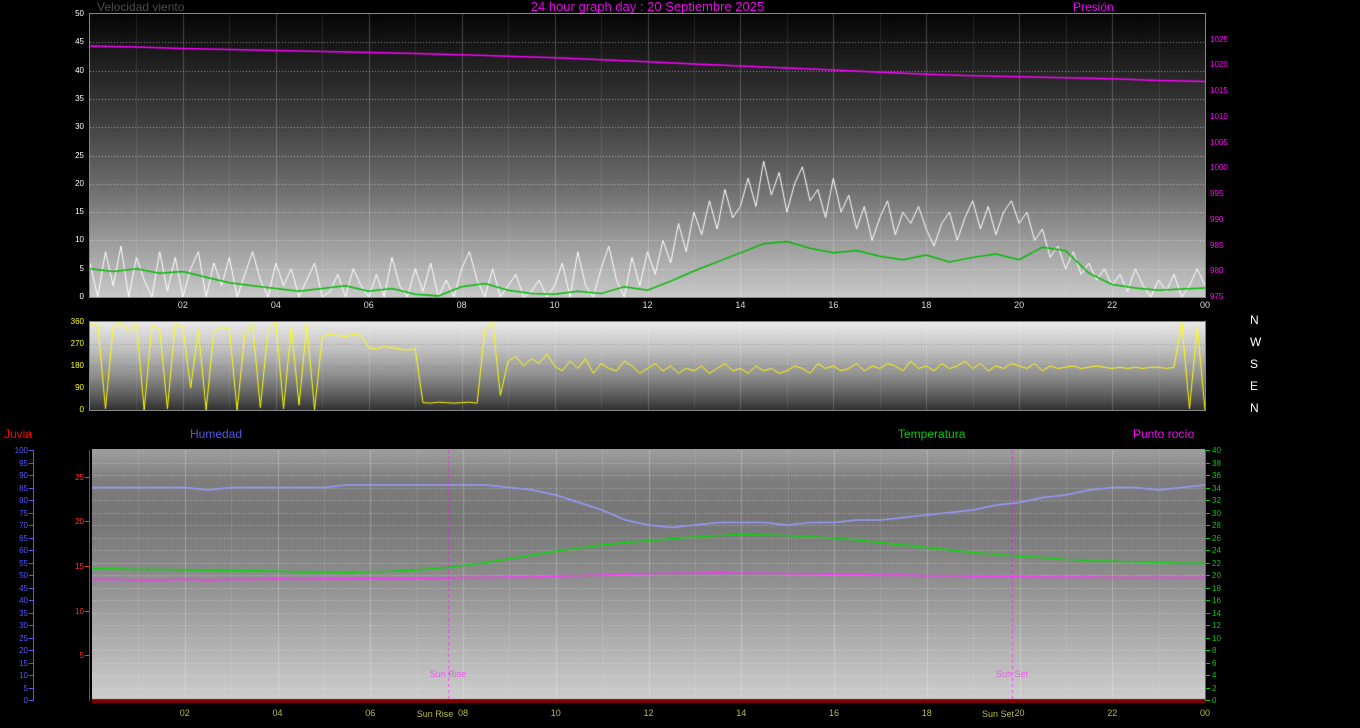 This screenshot has height=728, width=1360. I want to click on direction-axis-tick-label: 270, so click(77, 343).